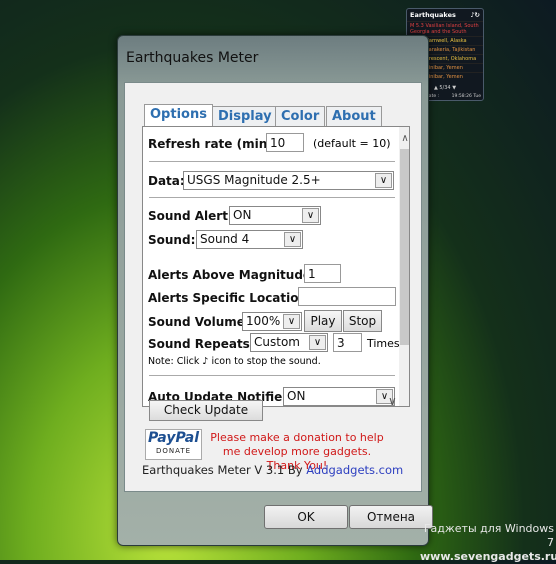 Image resolution: width=556 pixels, height=564 pixels. I want to click on dialog-title: Earthquakes Meter, so click(192, 58).